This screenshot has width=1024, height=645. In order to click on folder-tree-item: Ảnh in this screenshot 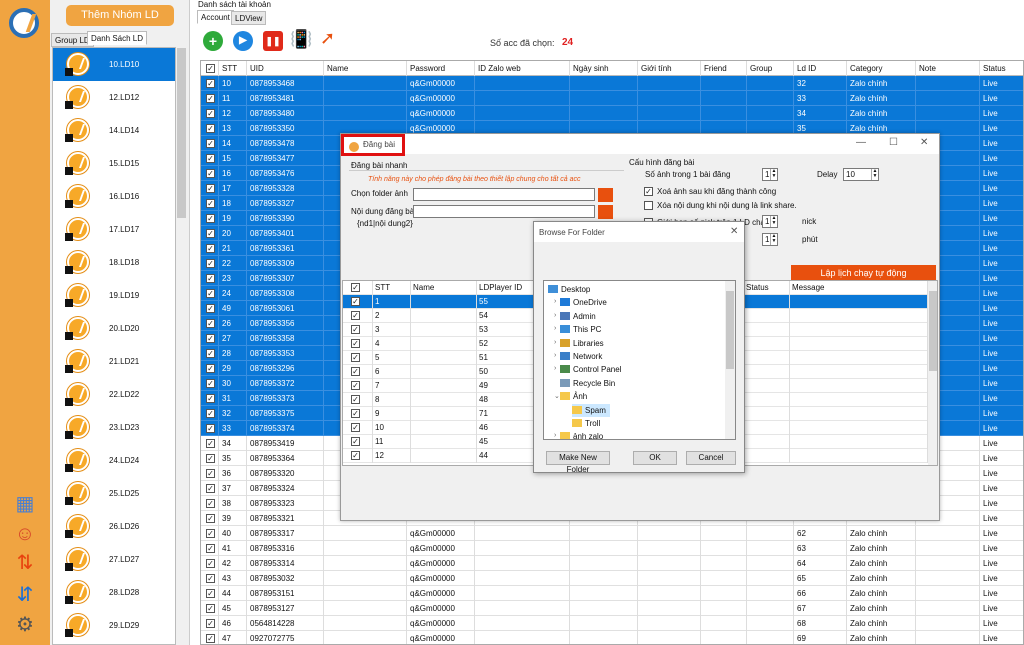, I will do `click(573, 396)`.